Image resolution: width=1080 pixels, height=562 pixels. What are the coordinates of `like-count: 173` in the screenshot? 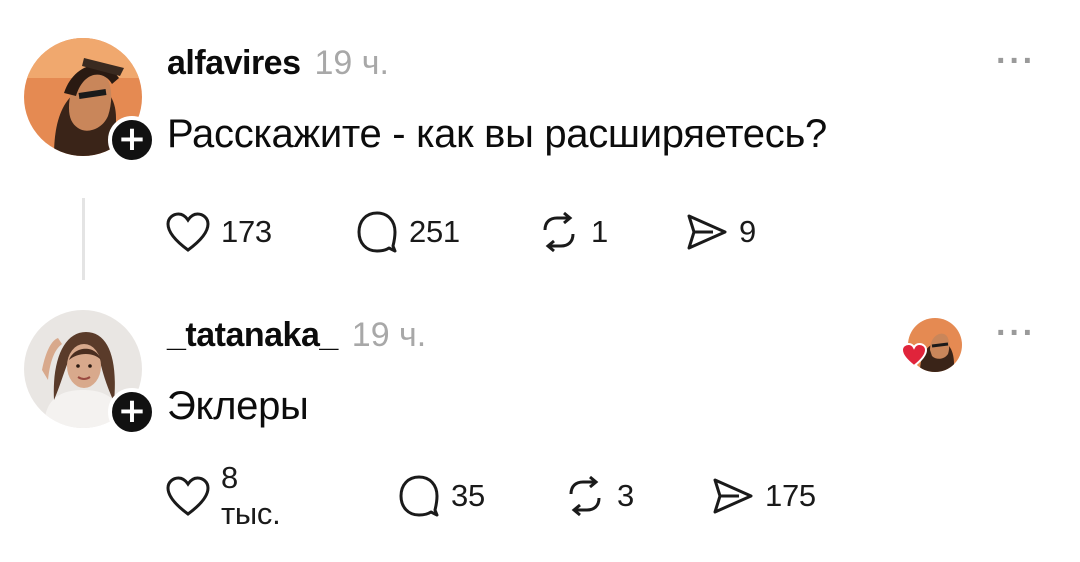 It's located at (246, 231).